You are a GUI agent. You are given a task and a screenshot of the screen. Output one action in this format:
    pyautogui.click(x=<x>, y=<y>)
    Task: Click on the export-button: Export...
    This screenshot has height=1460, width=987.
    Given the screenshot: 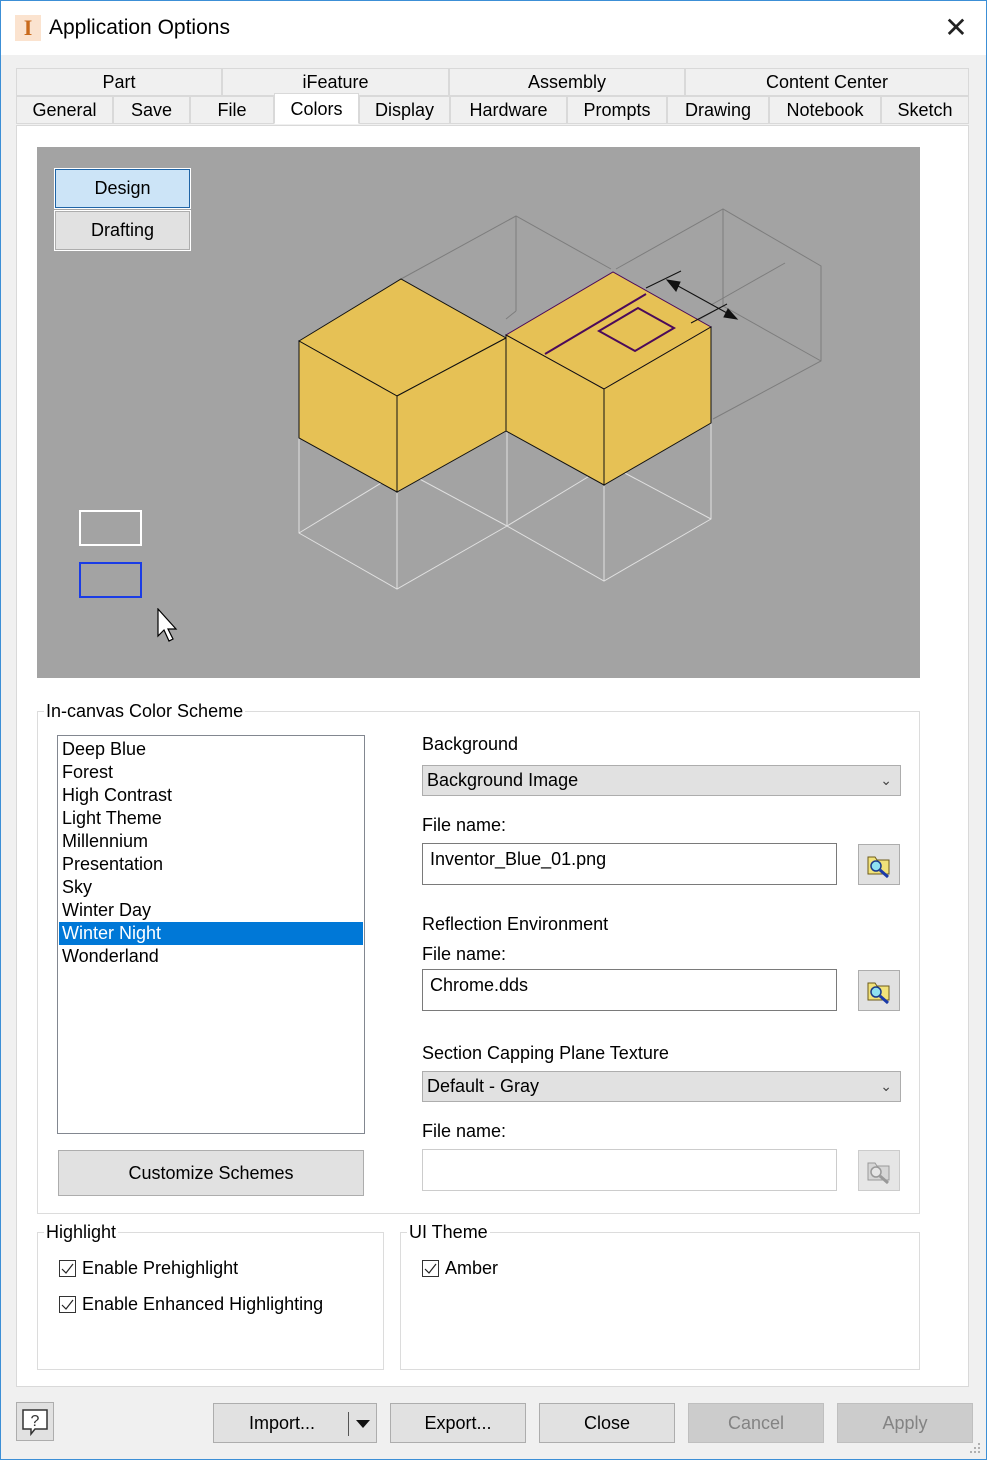 What is the action you would take?
    pyautogui.click(x=458, y=1423)
    